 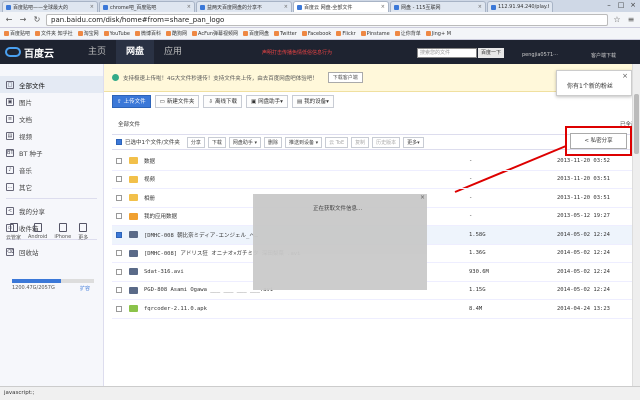 I want to click on browser-tab-active: 百度云 网盘-全部文件 ×, so click(x=341, y=6).